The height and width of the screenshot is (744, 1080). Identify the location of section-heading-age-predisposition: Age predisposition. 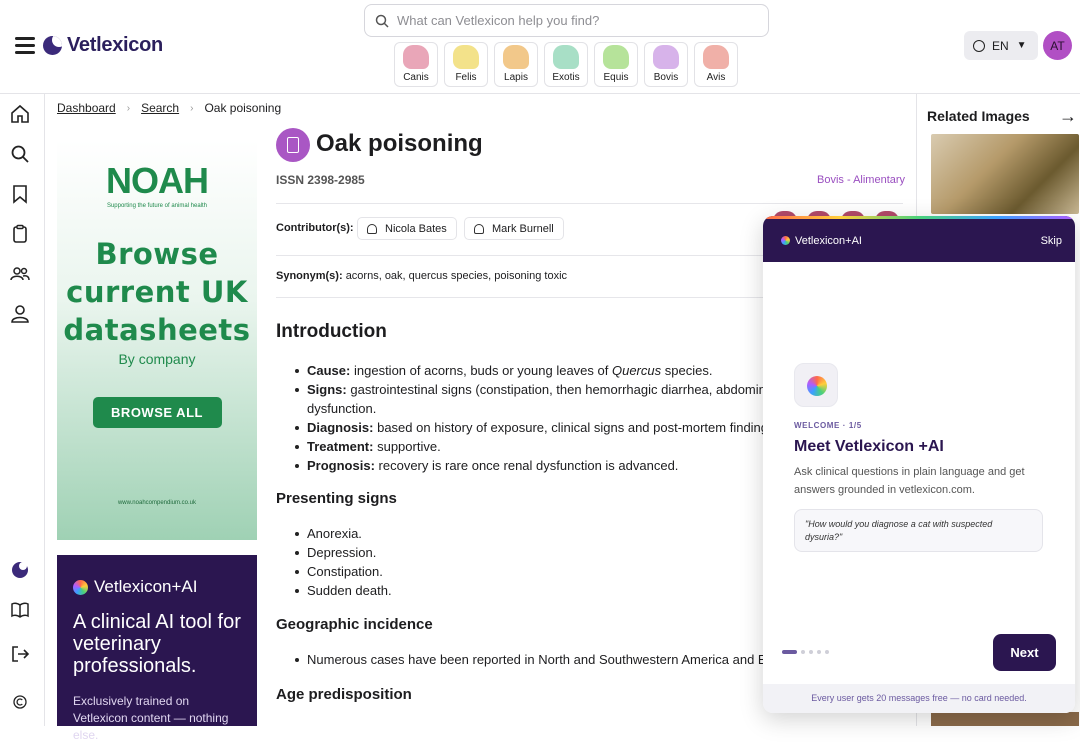
(344, 694).